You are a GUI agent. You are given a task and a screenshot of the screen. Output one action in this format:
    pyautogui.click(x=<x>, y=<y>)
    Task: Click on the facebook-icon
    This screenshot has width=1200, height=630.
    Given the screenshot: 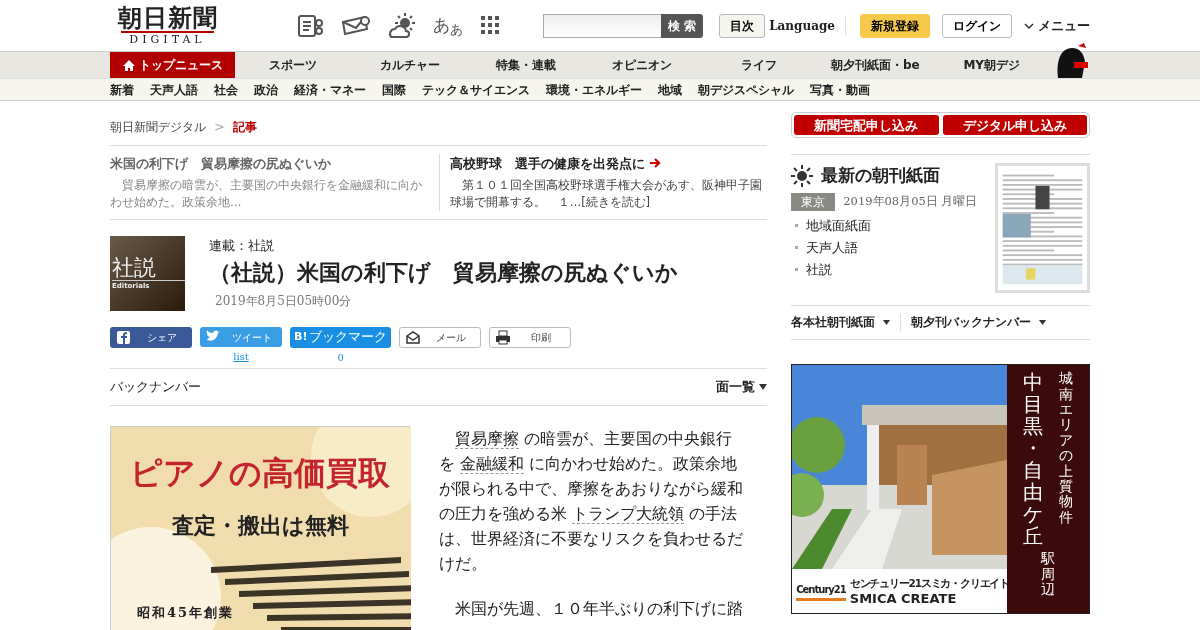 What is the action you would take?
    pyautogui.click(x=124, y=337)
    